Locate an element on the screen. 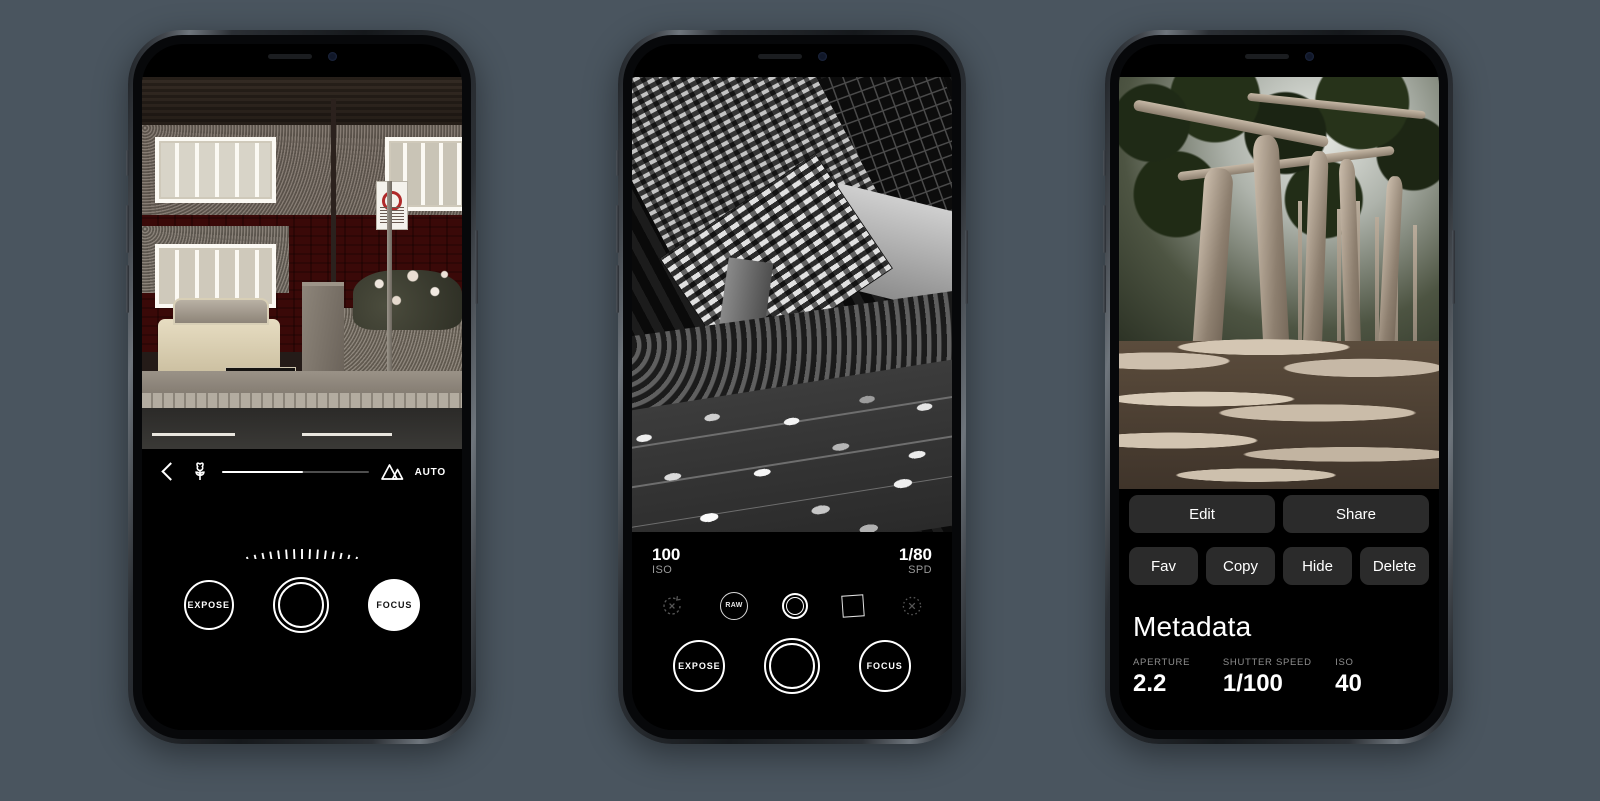 The width and height of the screenshot is (1600, 801). raw-icon: RAW is located at coordinates (734, 605).